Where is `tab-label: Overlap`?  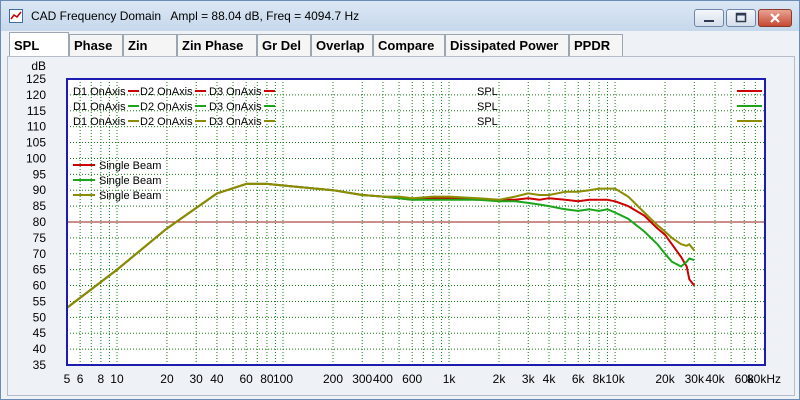
tab-label: Overlap is located at coordinates (340, 45).